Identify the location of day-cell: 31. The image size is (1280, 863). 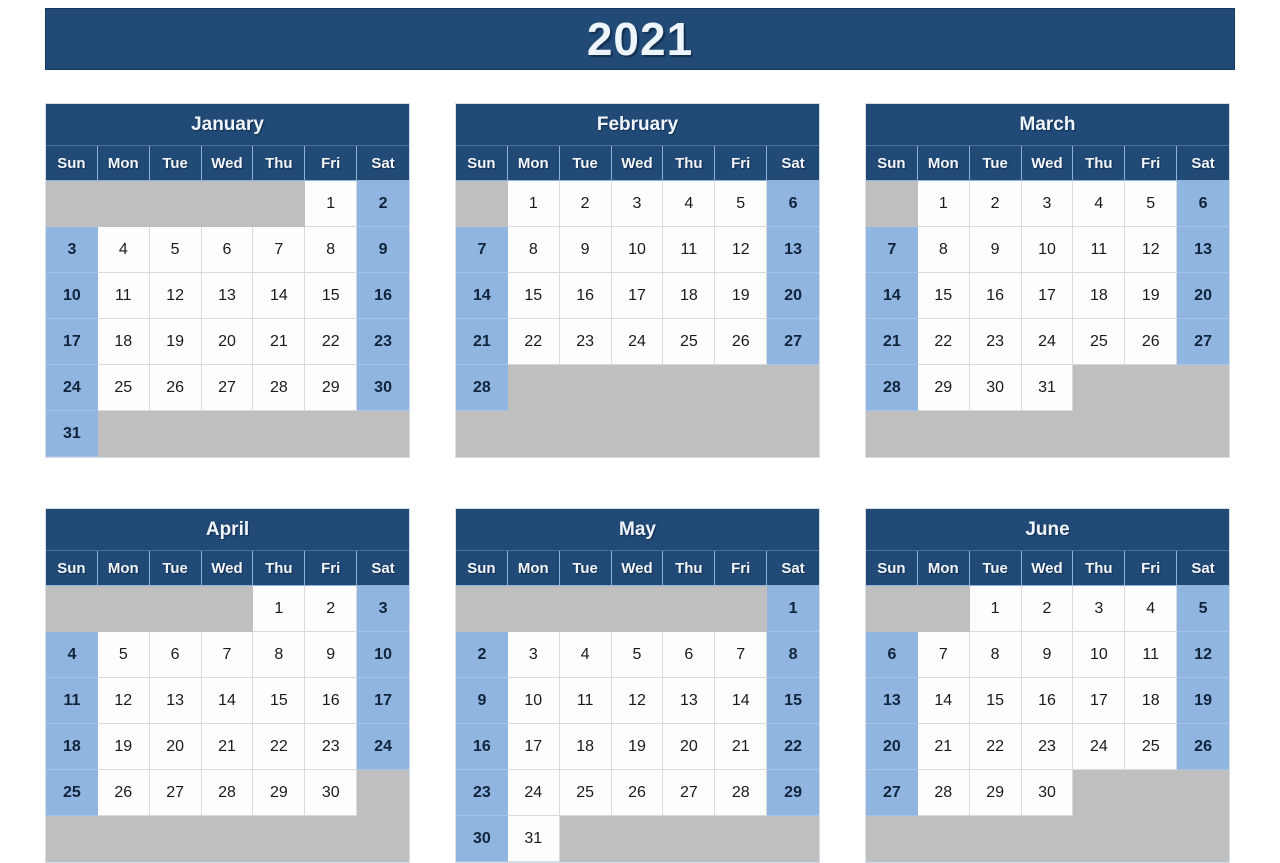
(1047, 388).